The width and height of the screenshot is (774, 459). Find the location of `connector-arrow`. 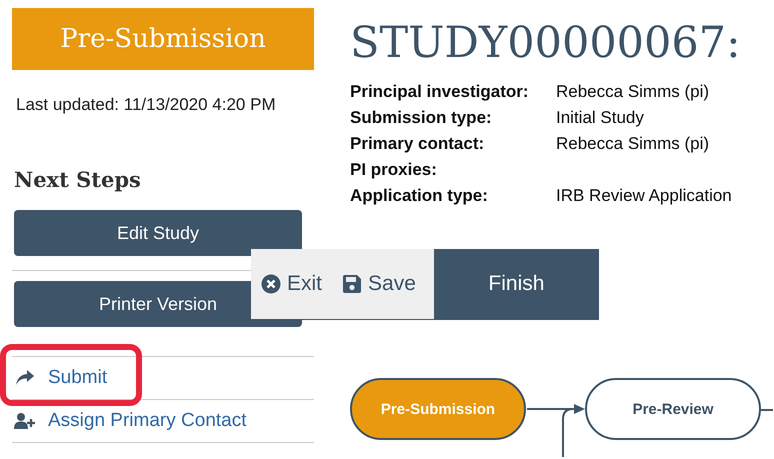

connector-arrow is located at coordinates (556, 430).